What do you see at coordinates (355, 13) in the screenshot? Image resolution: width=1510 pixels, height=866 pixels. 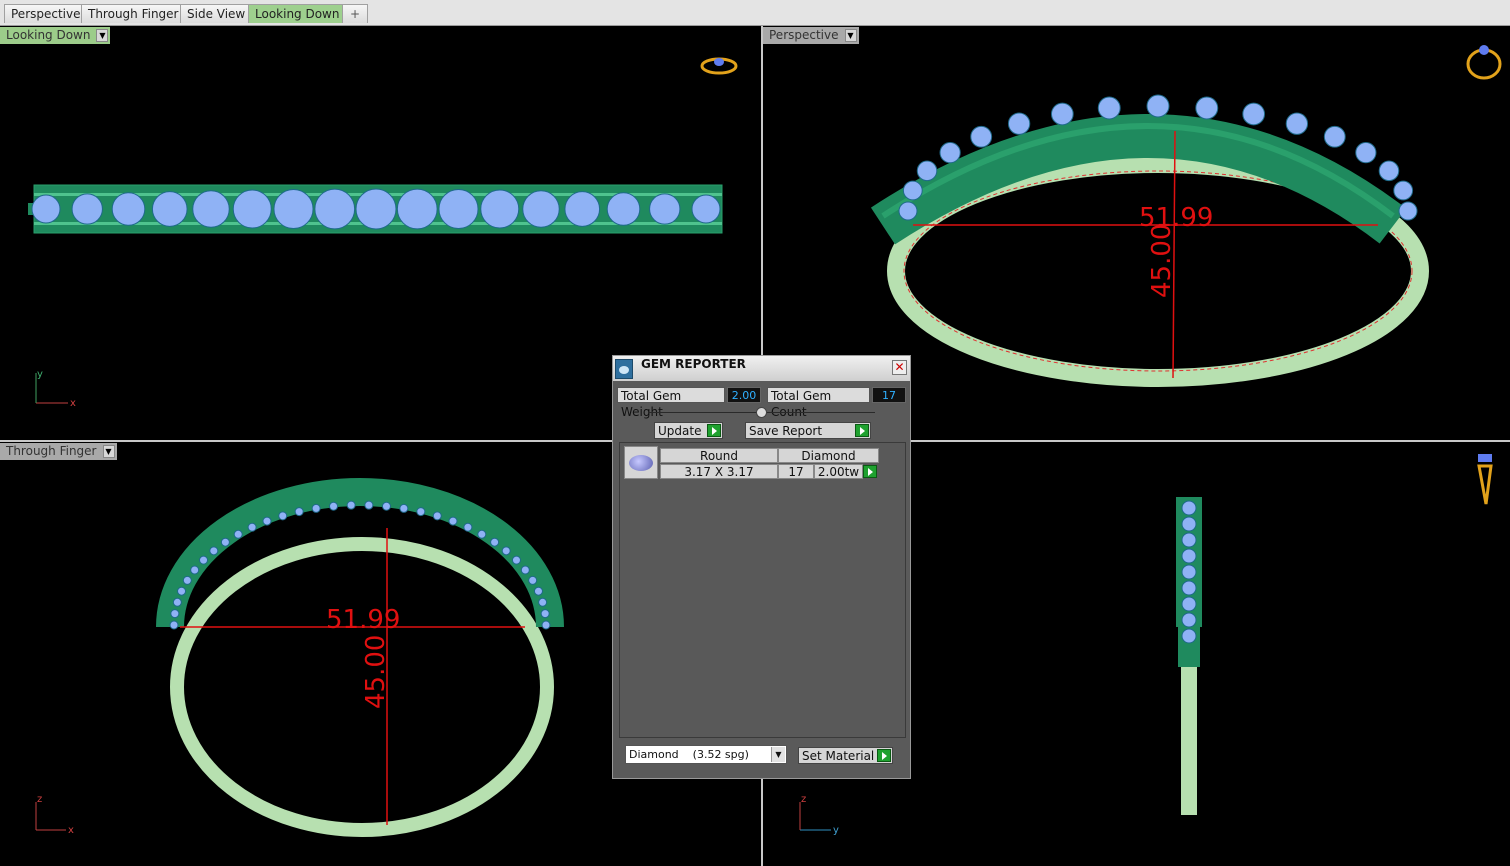 I see `add-tab-button: +` at bounding box center [355, 13].